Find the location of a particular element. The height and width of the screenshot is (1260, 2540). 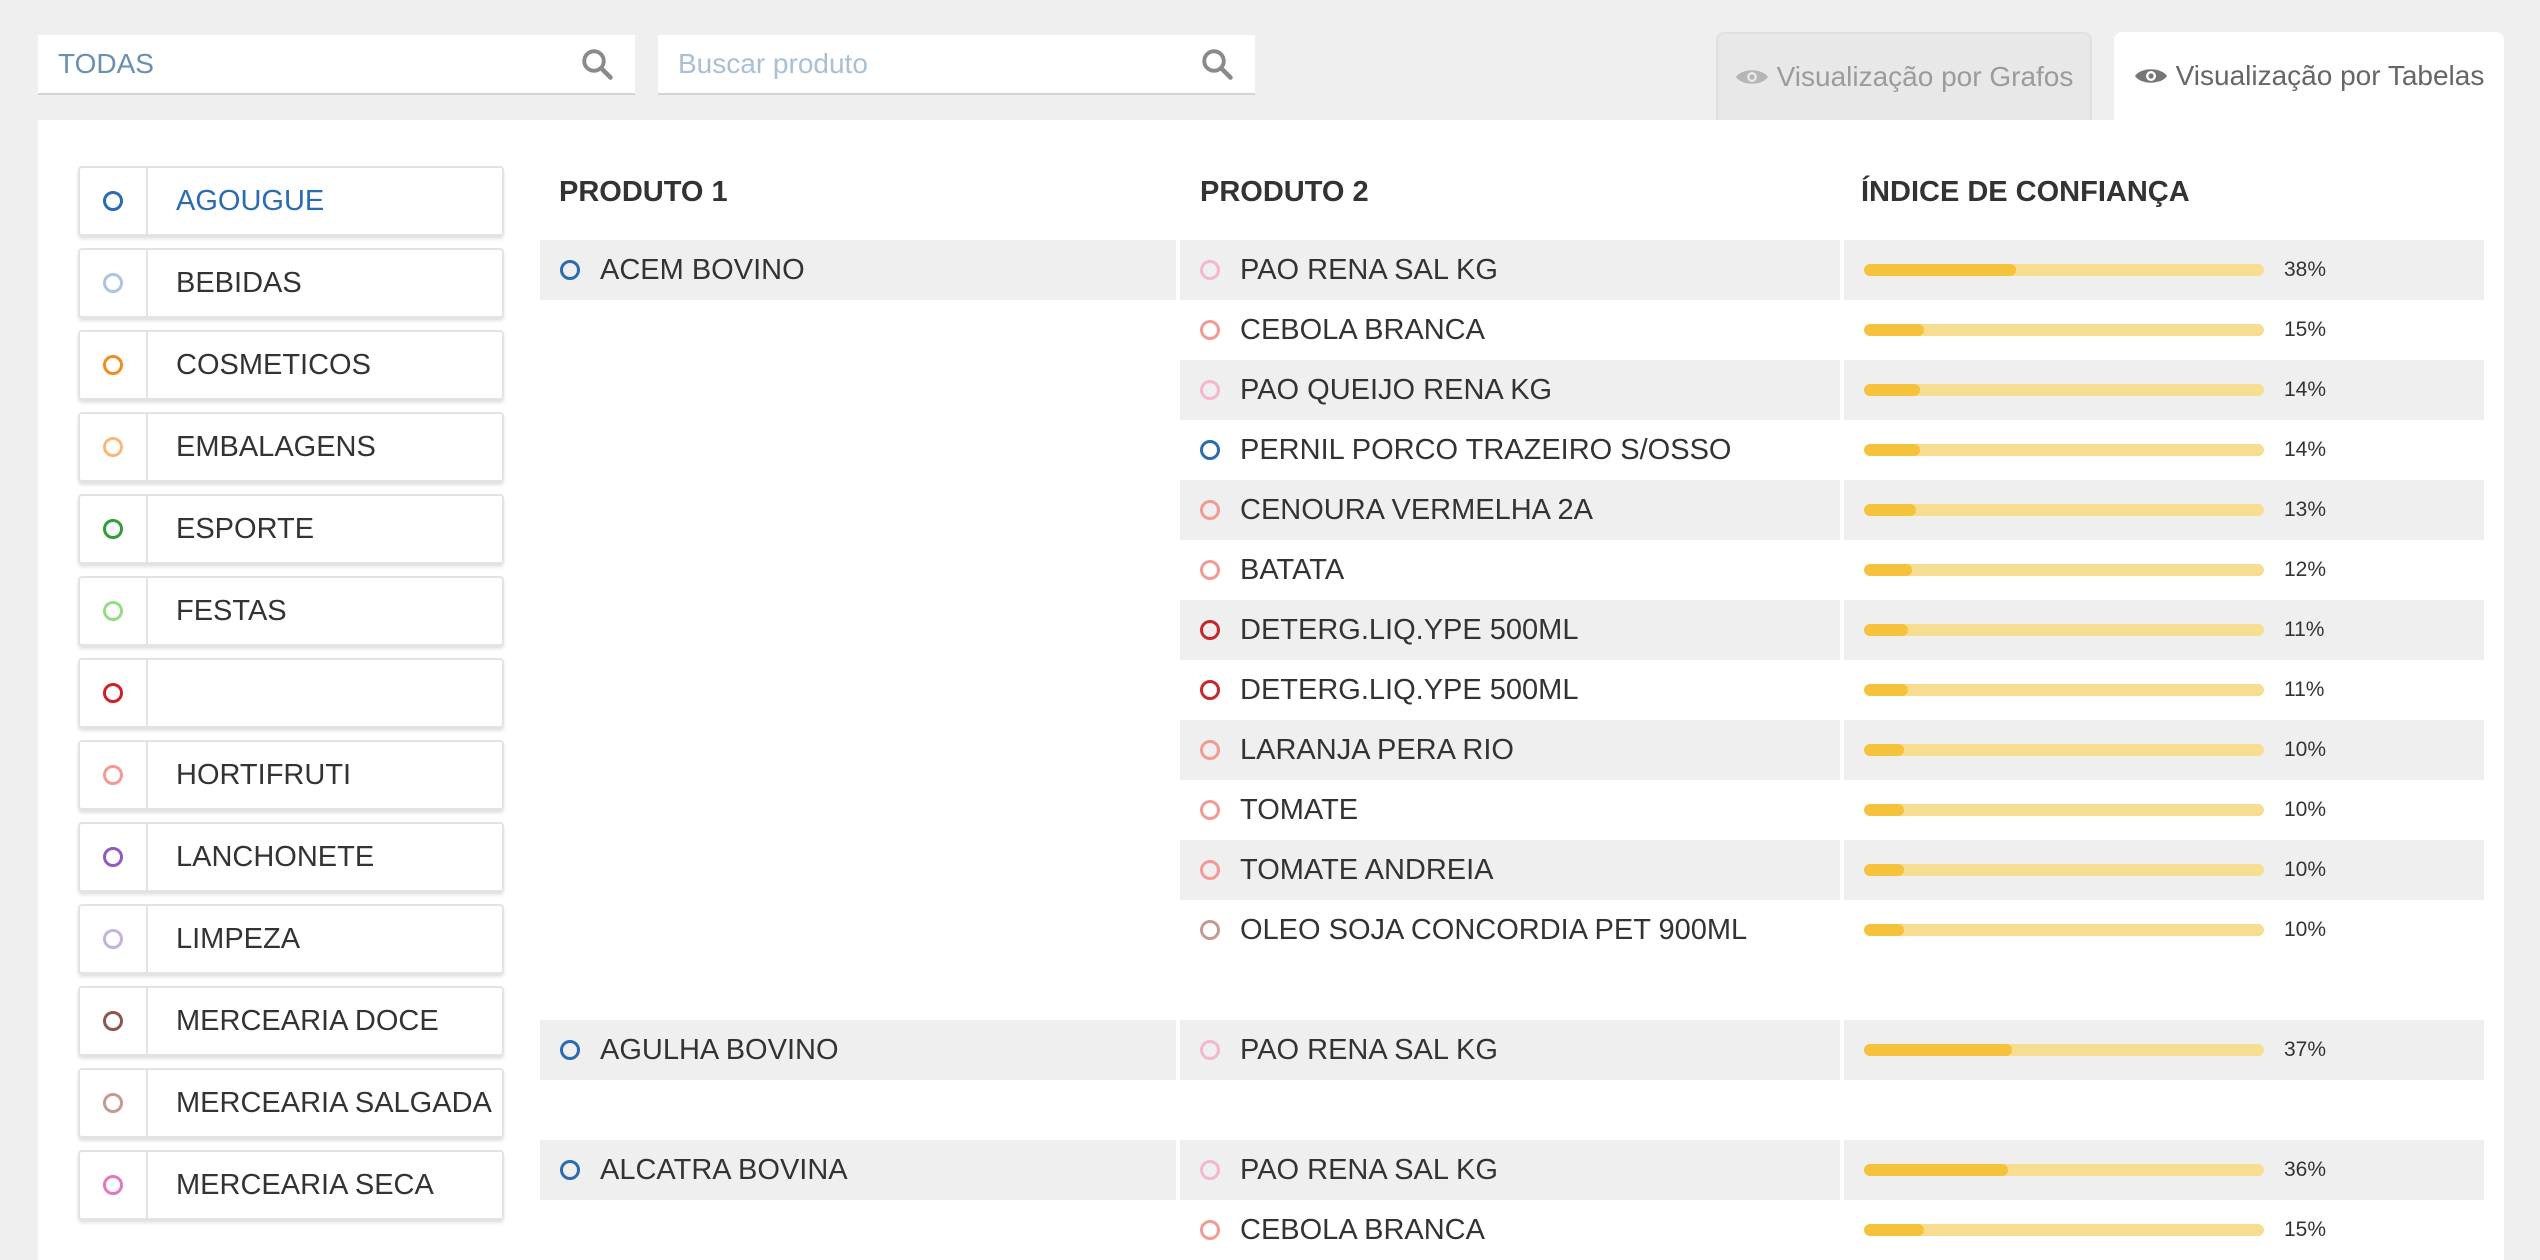

category-label: COSMETICOS is located at coordinates (273, 364).